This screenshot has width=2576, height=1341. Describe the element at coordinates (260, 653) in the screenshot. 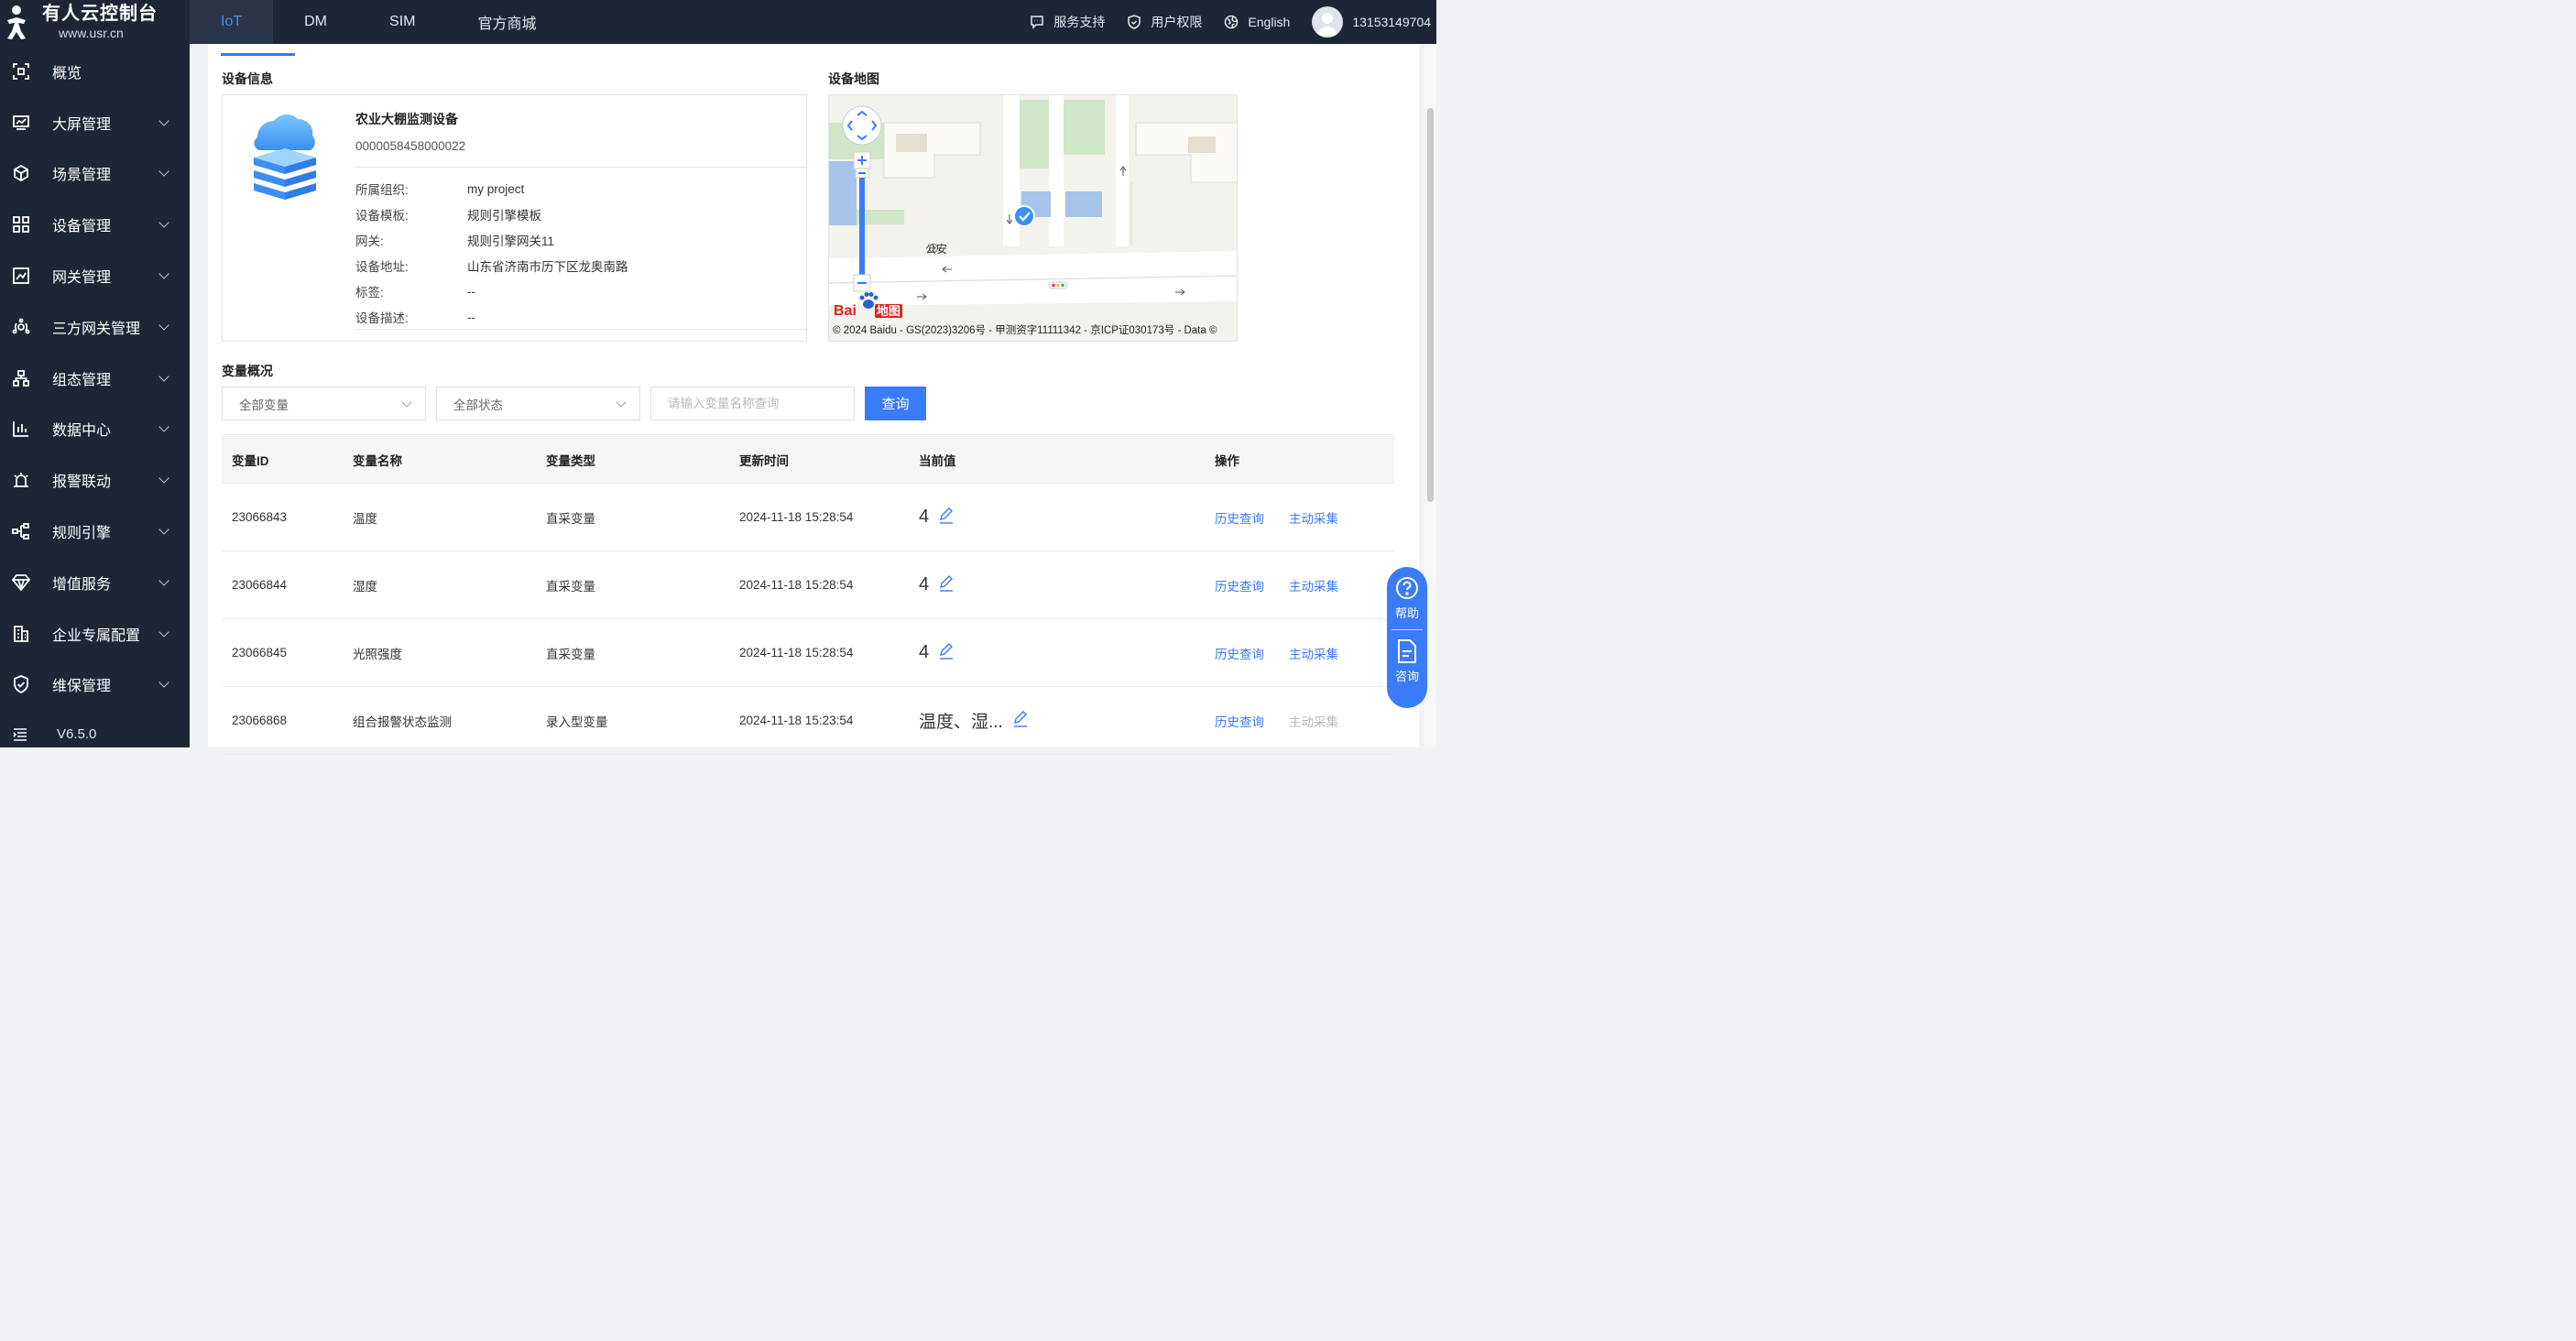

I see `variable-id: 23066845` at that location.